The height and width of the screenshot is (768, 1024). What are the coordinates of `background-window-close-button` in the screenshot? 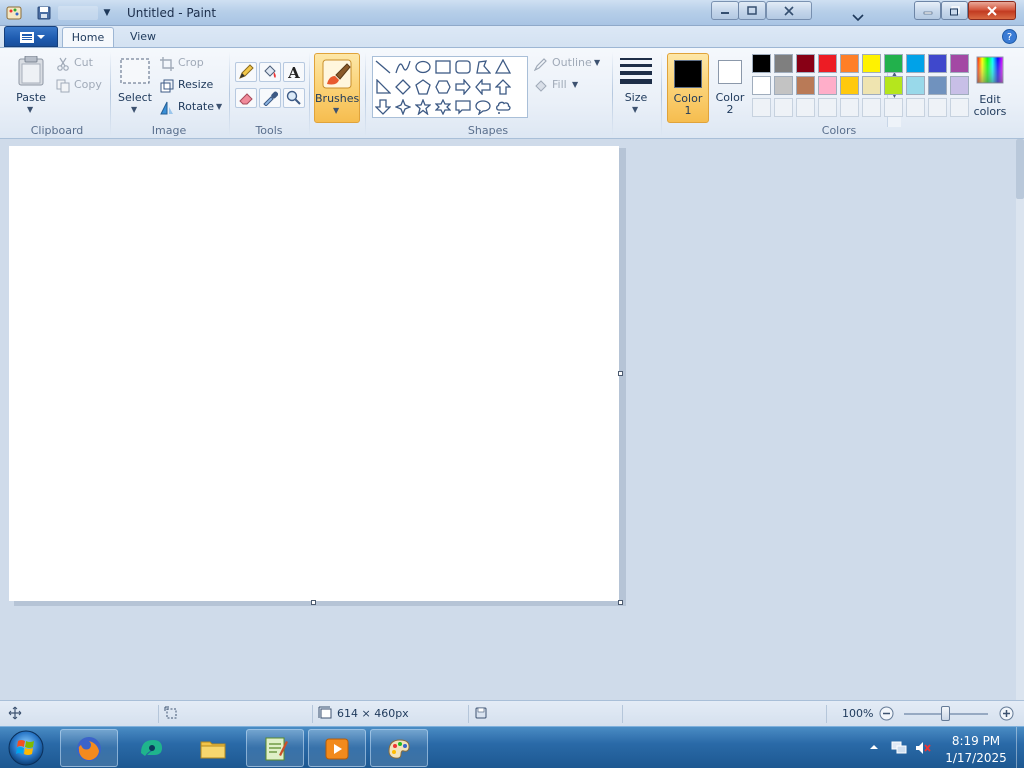 It's located at (789, 10).